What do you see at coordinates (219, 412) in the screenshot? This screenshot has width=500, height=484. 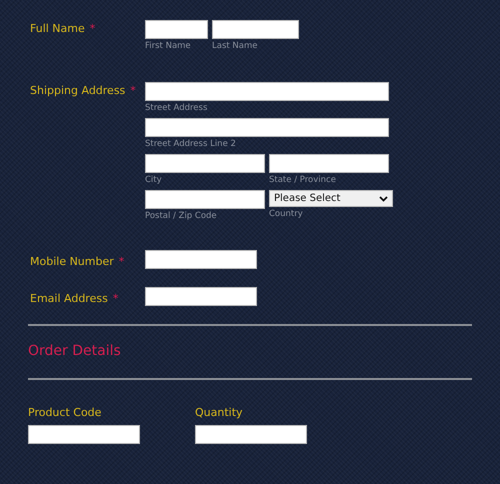 I see `field-label: Quantity` at bounding box center [219, 412].